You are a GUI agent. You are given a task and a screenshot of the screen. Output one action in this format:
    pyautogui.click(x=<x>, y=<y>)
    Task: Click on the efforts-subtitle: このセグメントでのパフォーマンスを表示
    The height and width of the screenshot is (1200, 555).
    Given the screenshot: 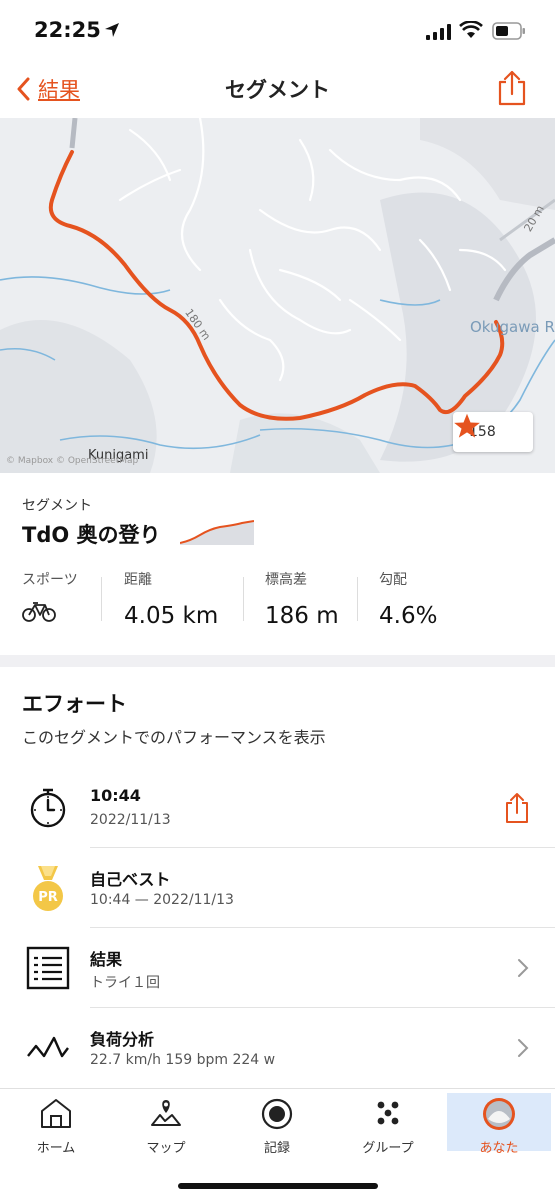 What is the action you would take?
    pyautogui.click(x=174, y=737)
    